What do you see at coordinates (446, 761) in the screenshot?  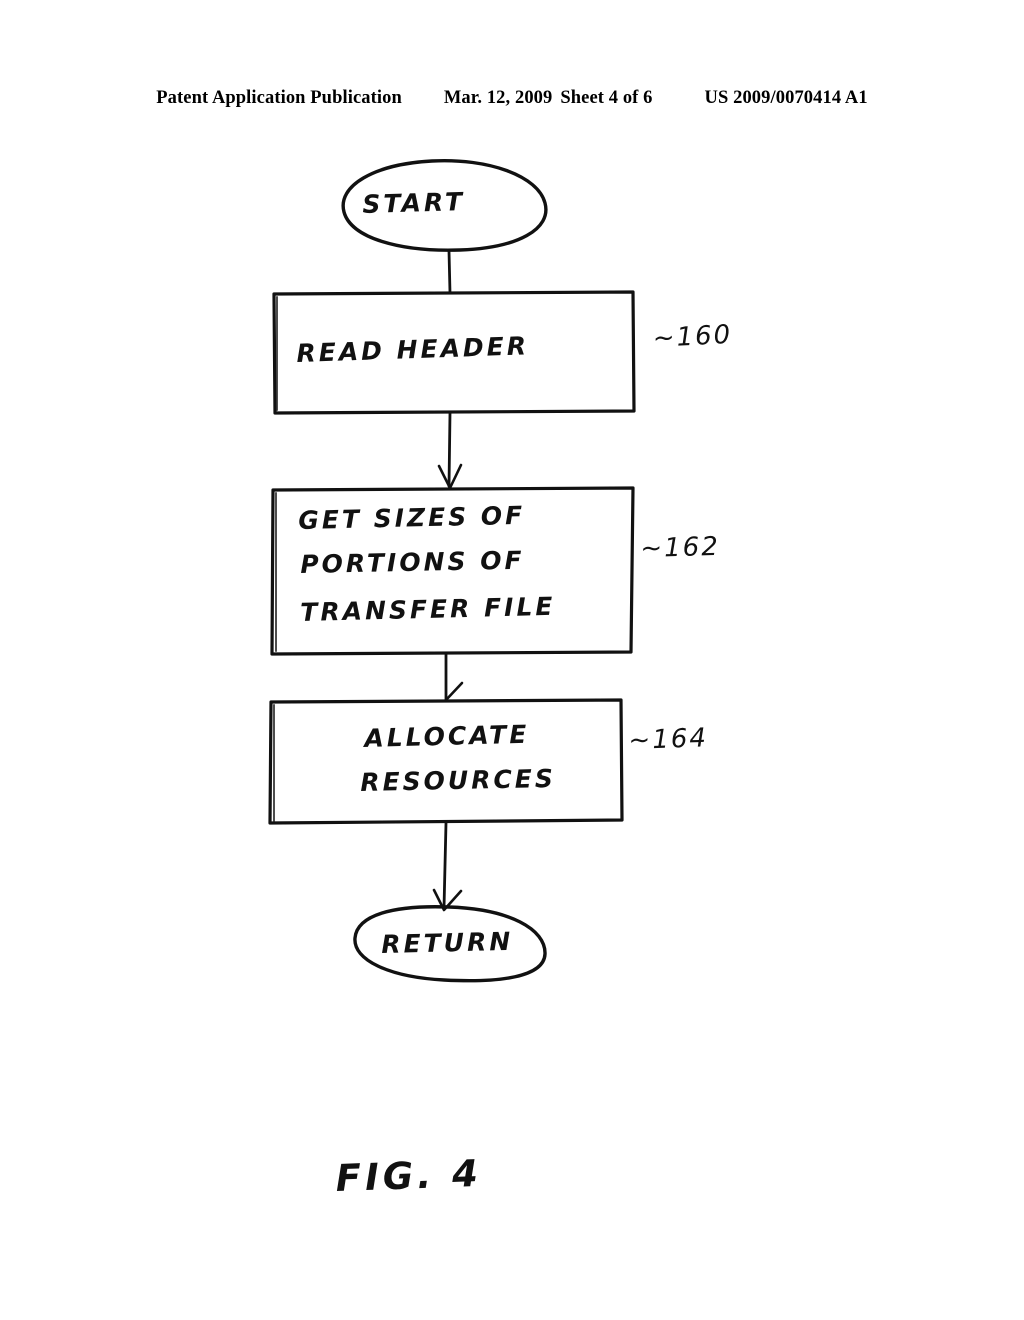 I see `allocate-box` at bounding box center [446, 761].